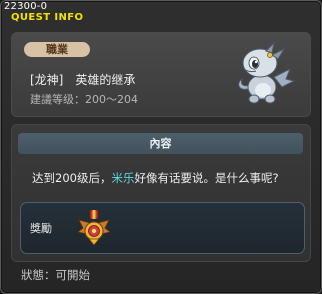 This screenshot has height=294, width=322. I want to click on recommended-level: 建議等级：200～204, so click(84, 99).